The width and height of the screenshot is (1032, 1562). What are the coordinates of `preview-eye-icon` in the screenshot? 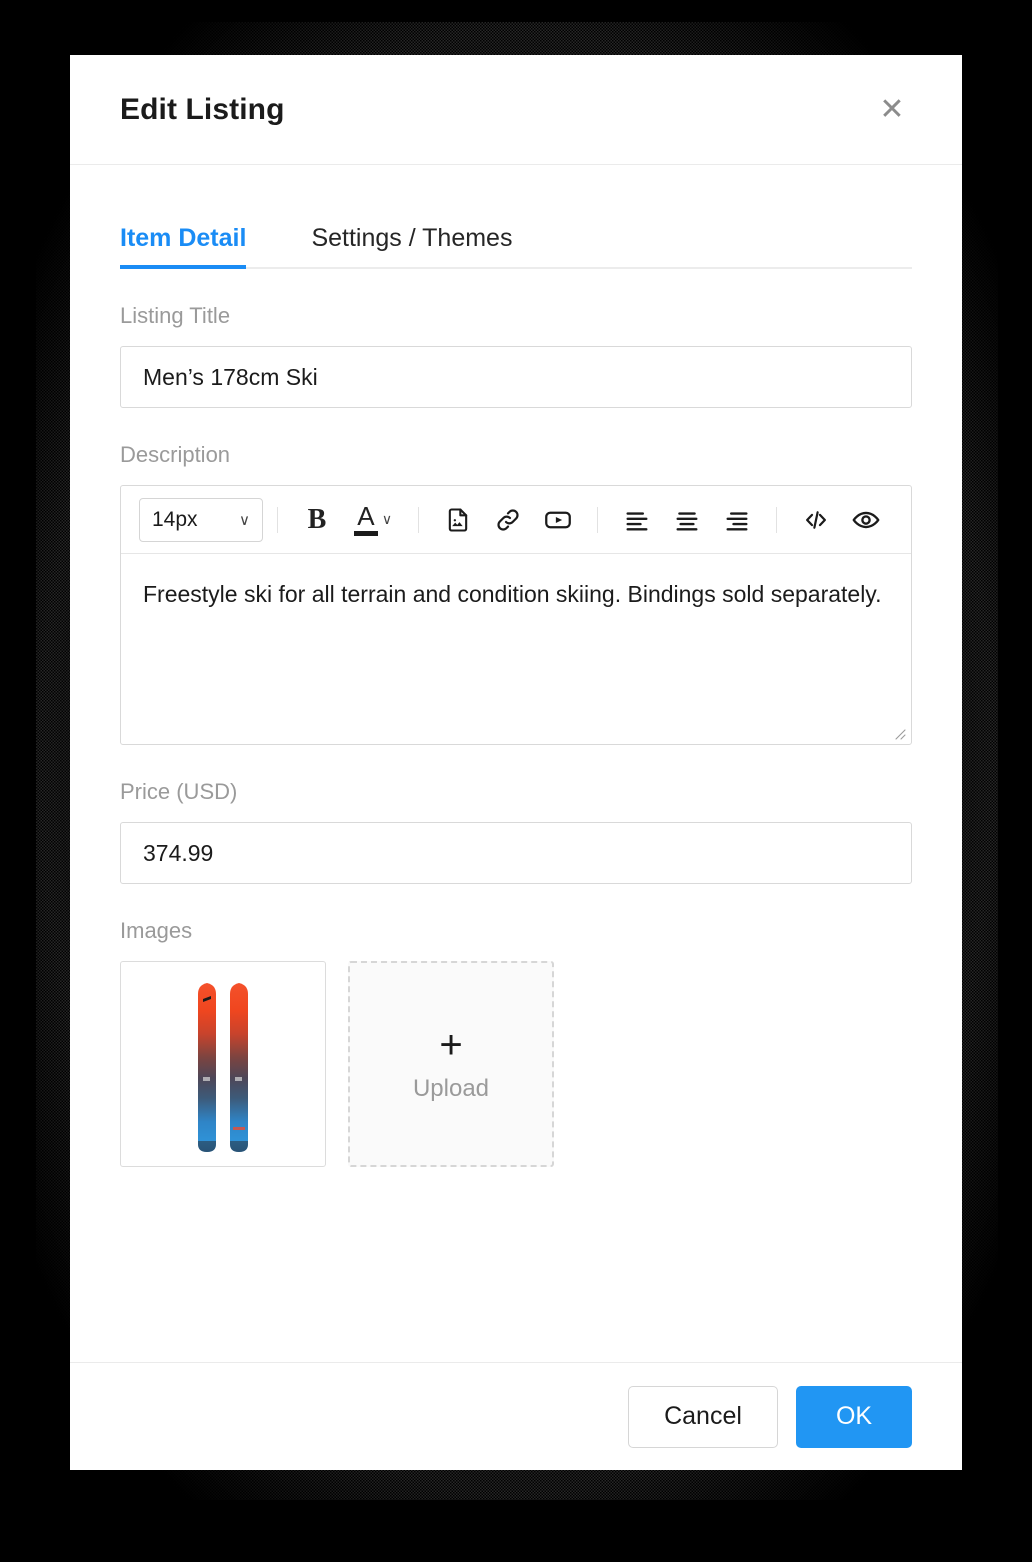 It's located at (866, 520).